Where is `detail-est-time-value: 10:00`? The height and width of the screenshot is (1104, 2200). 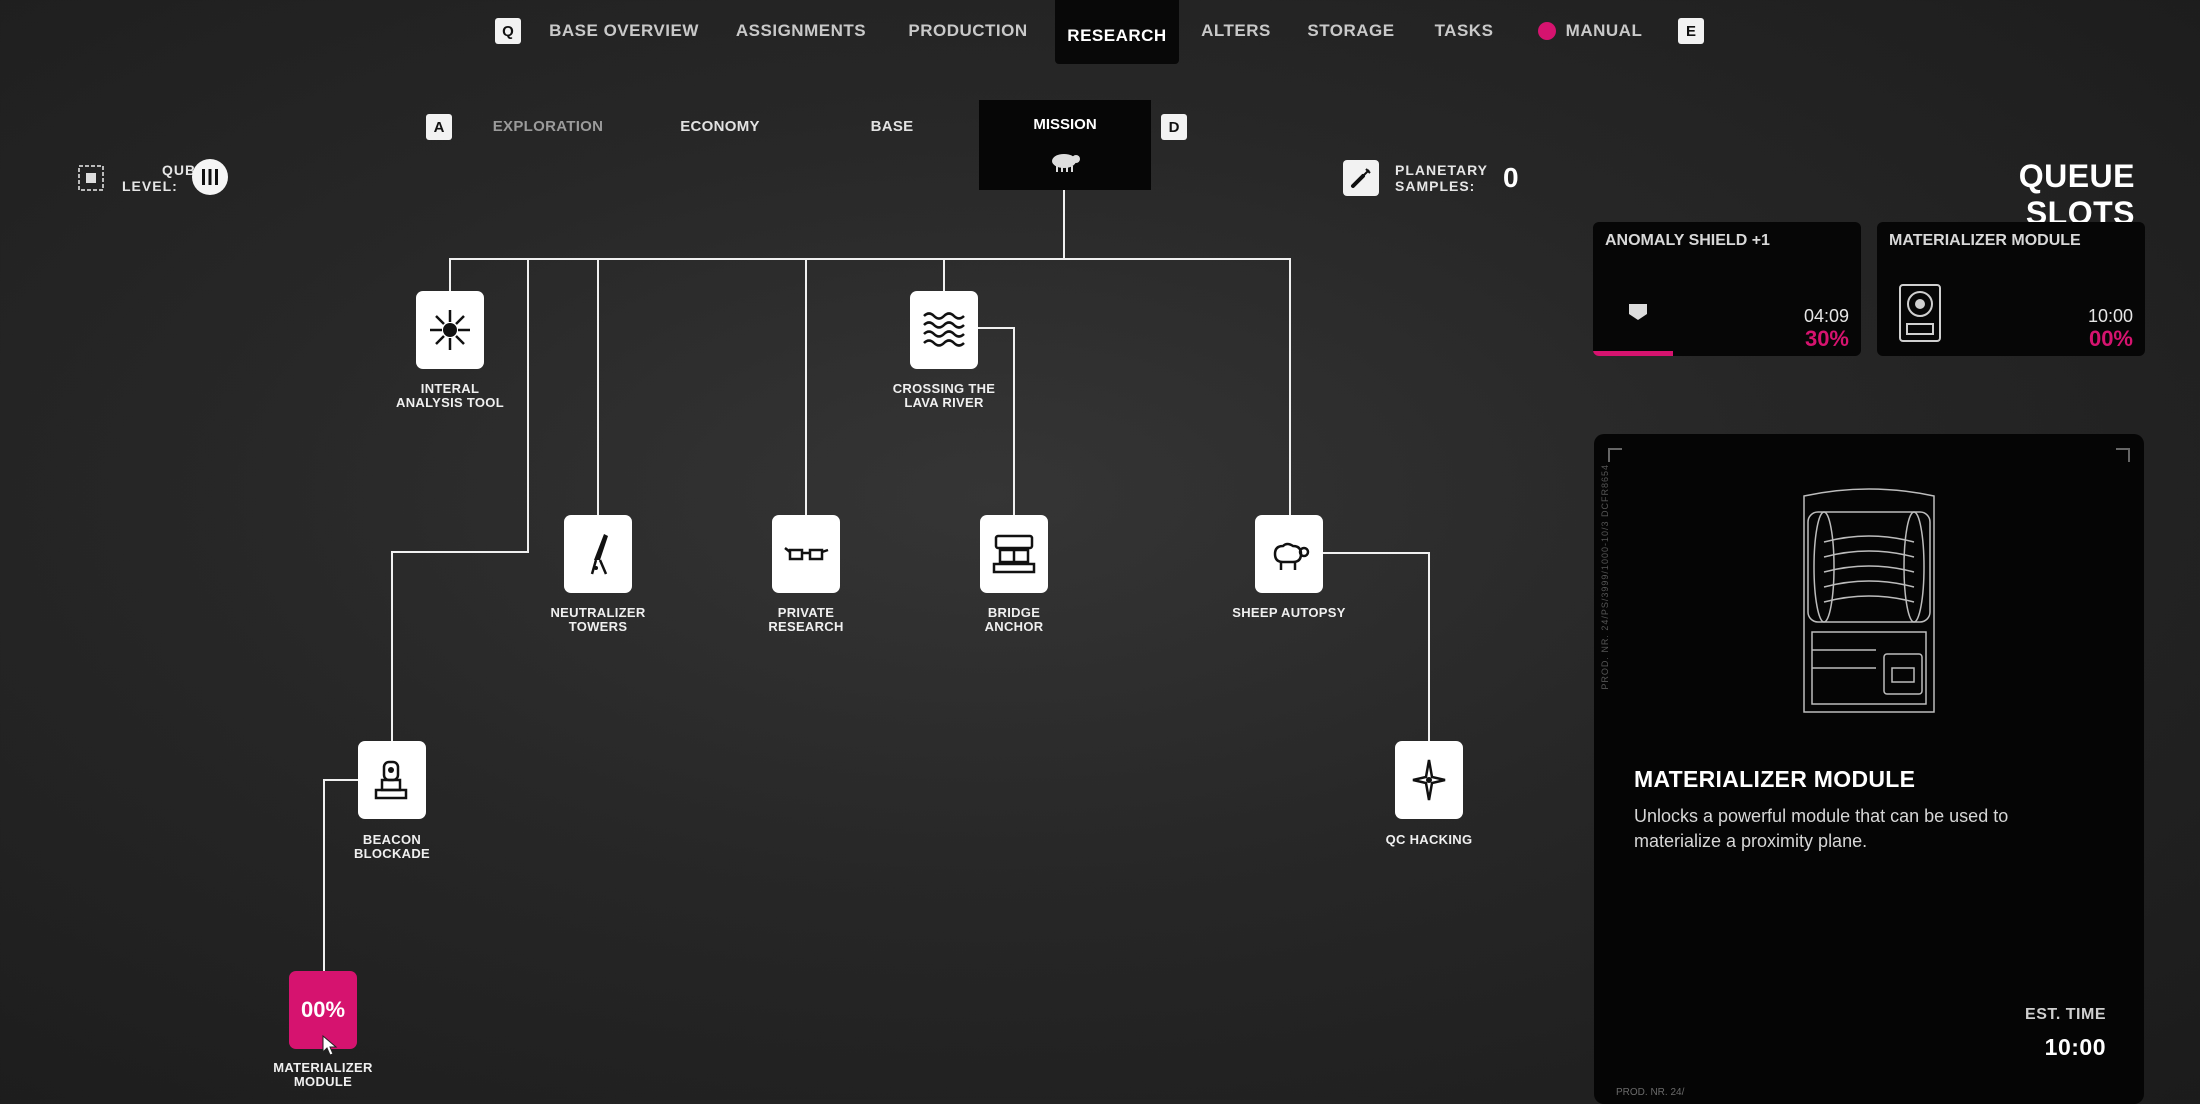
detail-est-time-value: 10:00 is located at coordinates (2075, 1047).